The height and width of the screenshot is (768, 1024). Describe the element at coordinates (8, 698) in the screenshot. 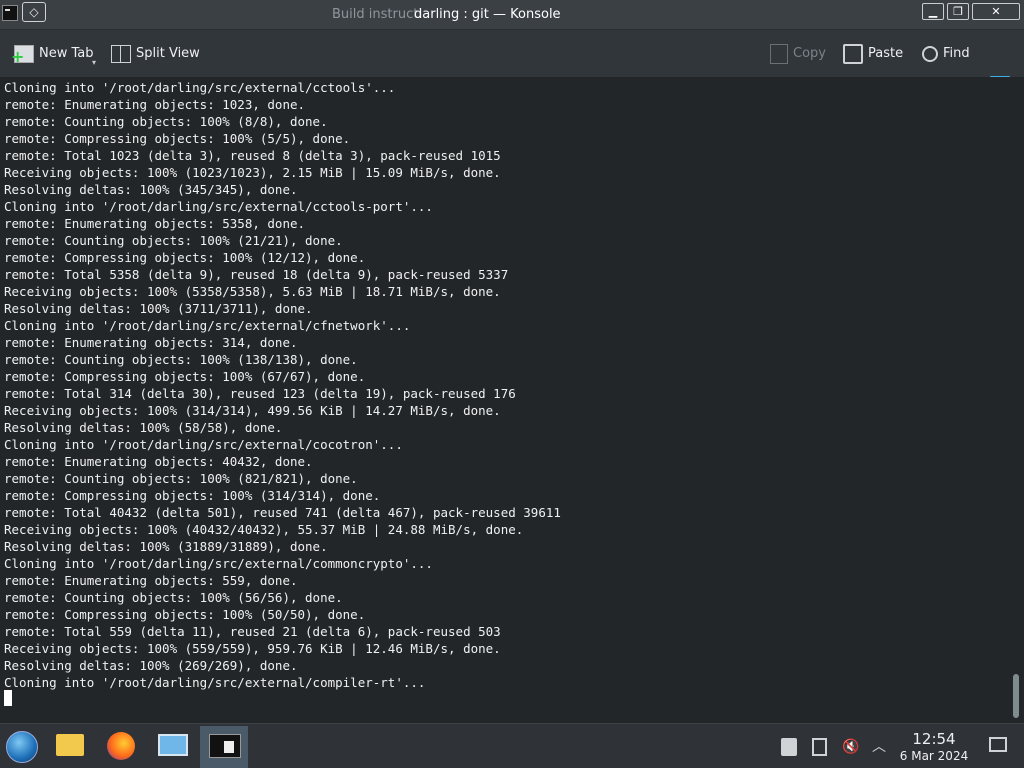

I see `terminal-cursor` at that location.